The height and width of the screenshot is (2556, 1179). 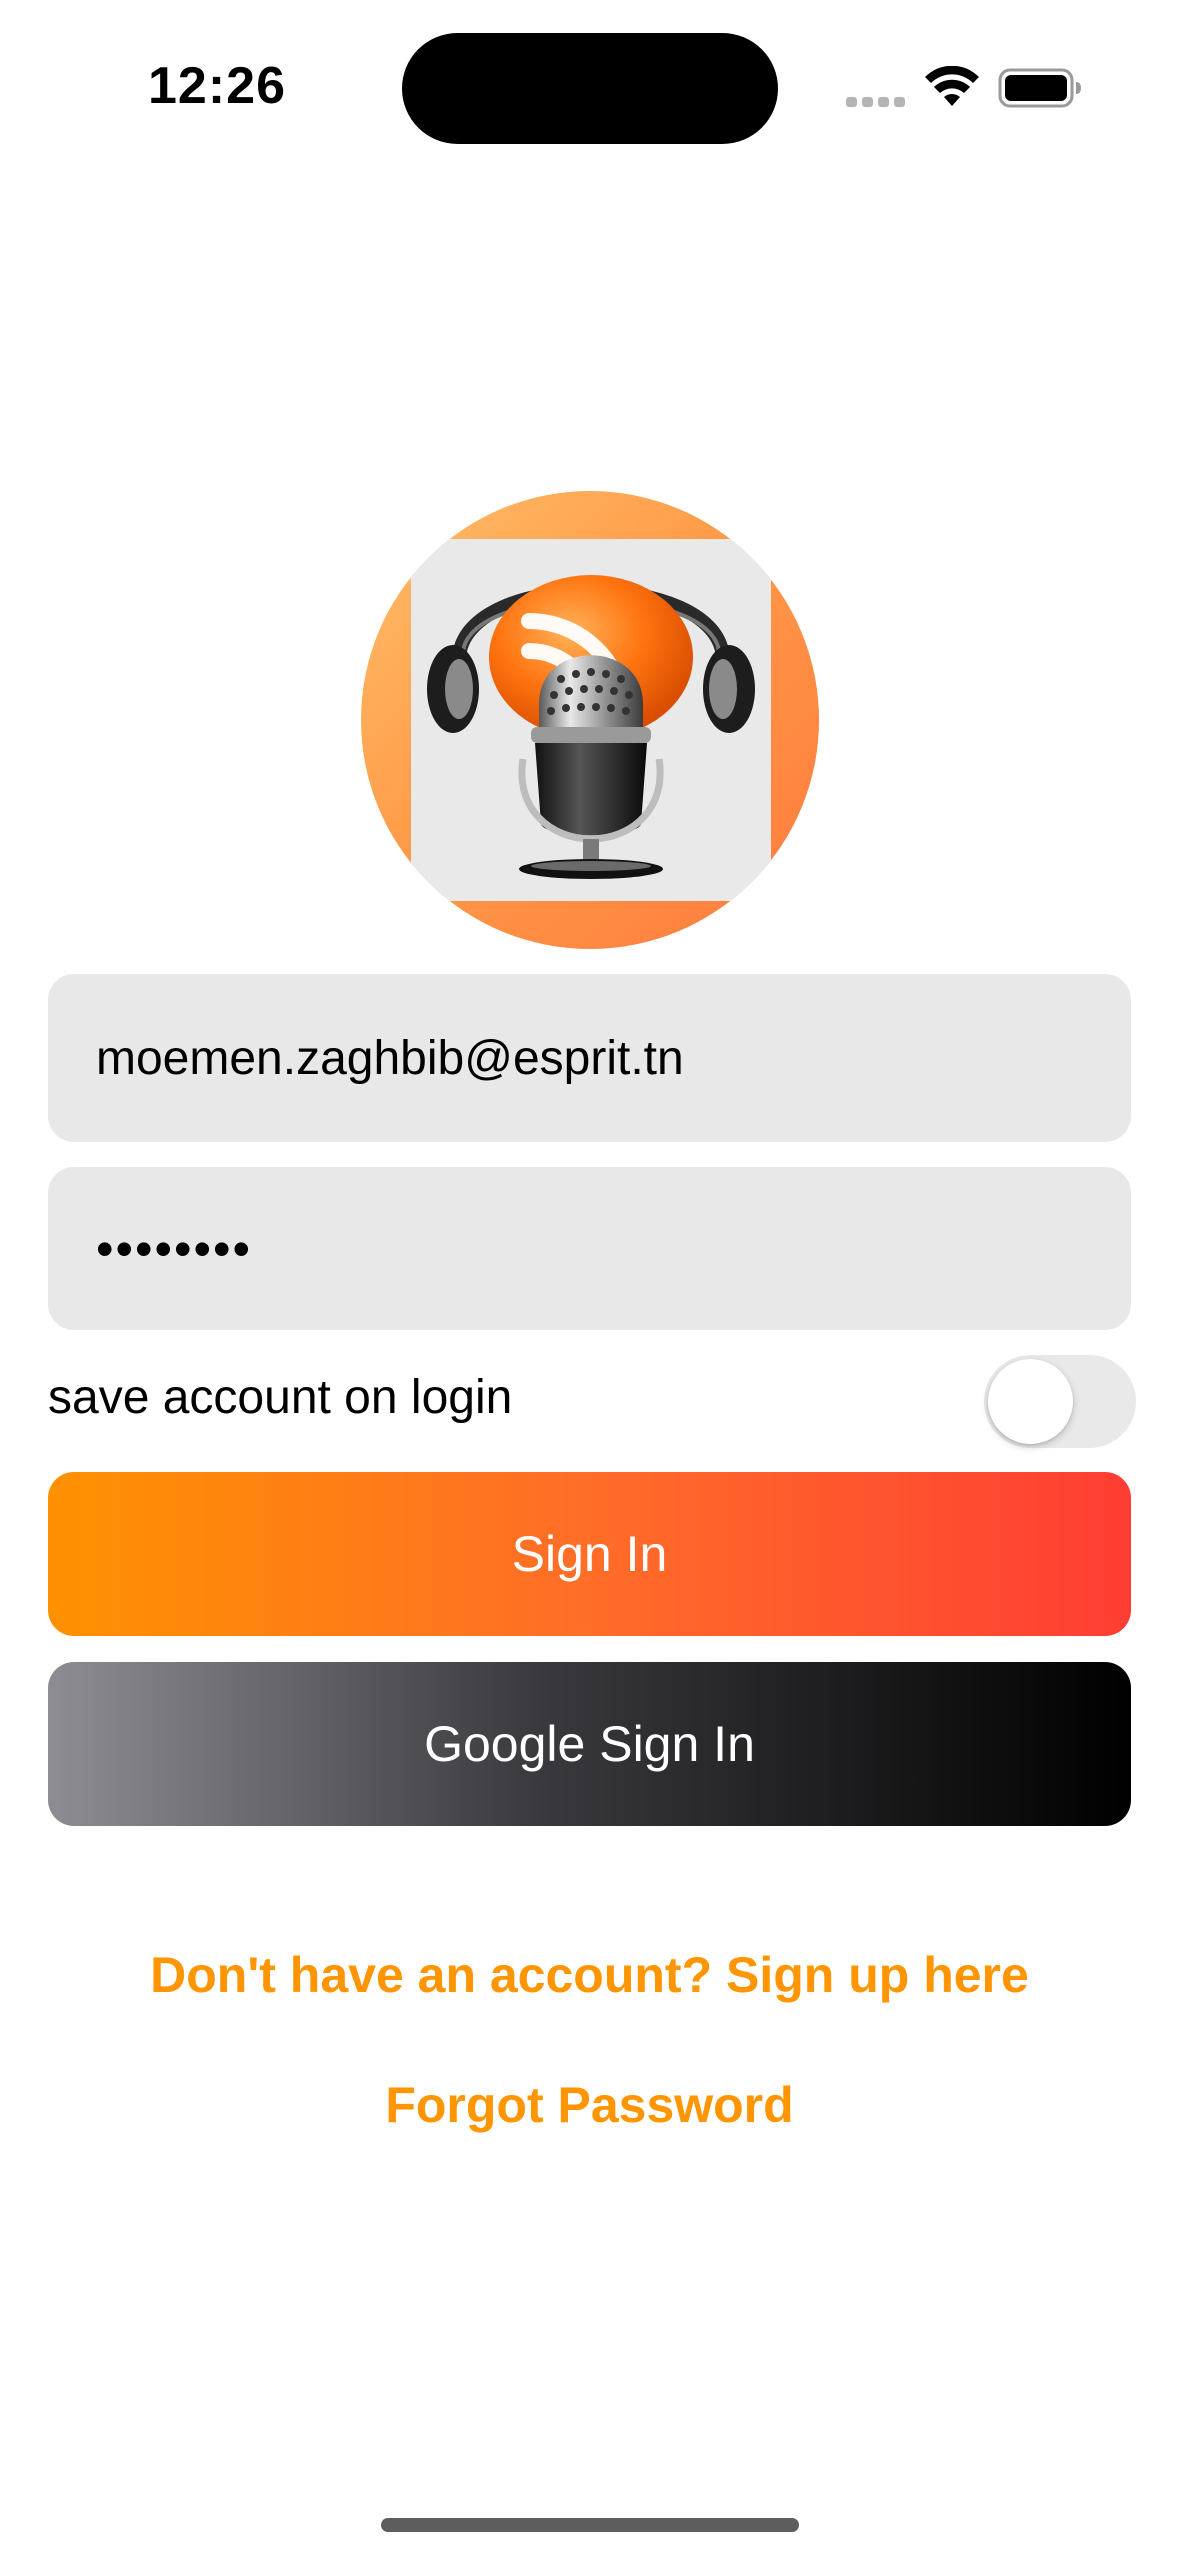 What do you see at coordinates (280, 1397) in the screenshot?
I see `save-account-label: save account on login` at bounding box center [280, 1397].